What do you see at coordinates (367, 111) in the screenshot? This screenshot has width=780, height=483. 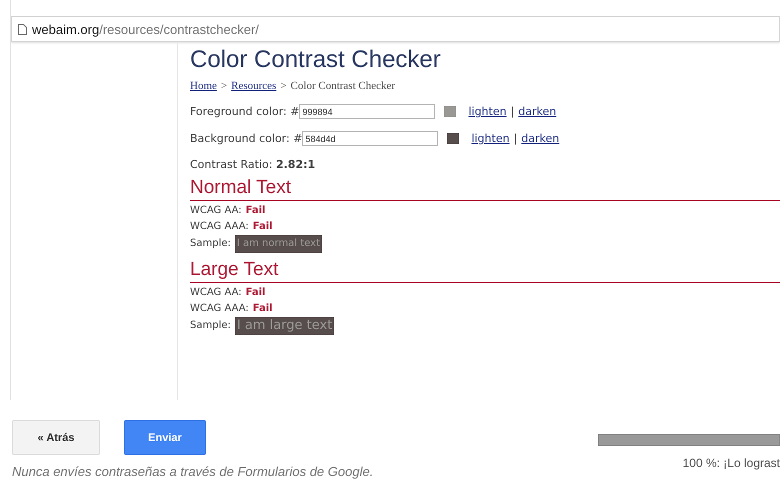 I see `color-input: 999894` at bounding box center [367, 111].